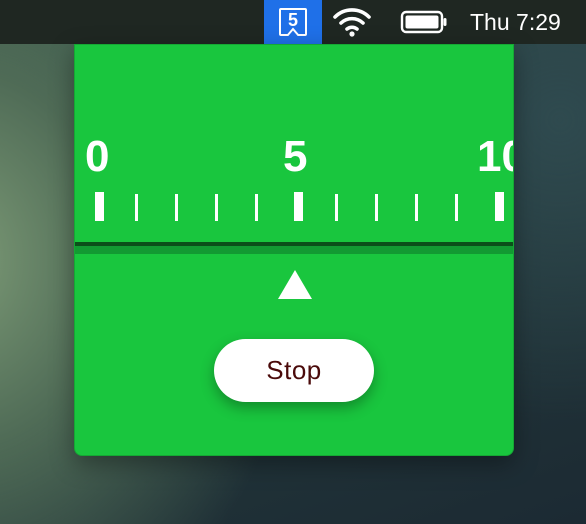 This screenshot has height=524, width=586. I want to click on battery-menu, so click(424, 22).